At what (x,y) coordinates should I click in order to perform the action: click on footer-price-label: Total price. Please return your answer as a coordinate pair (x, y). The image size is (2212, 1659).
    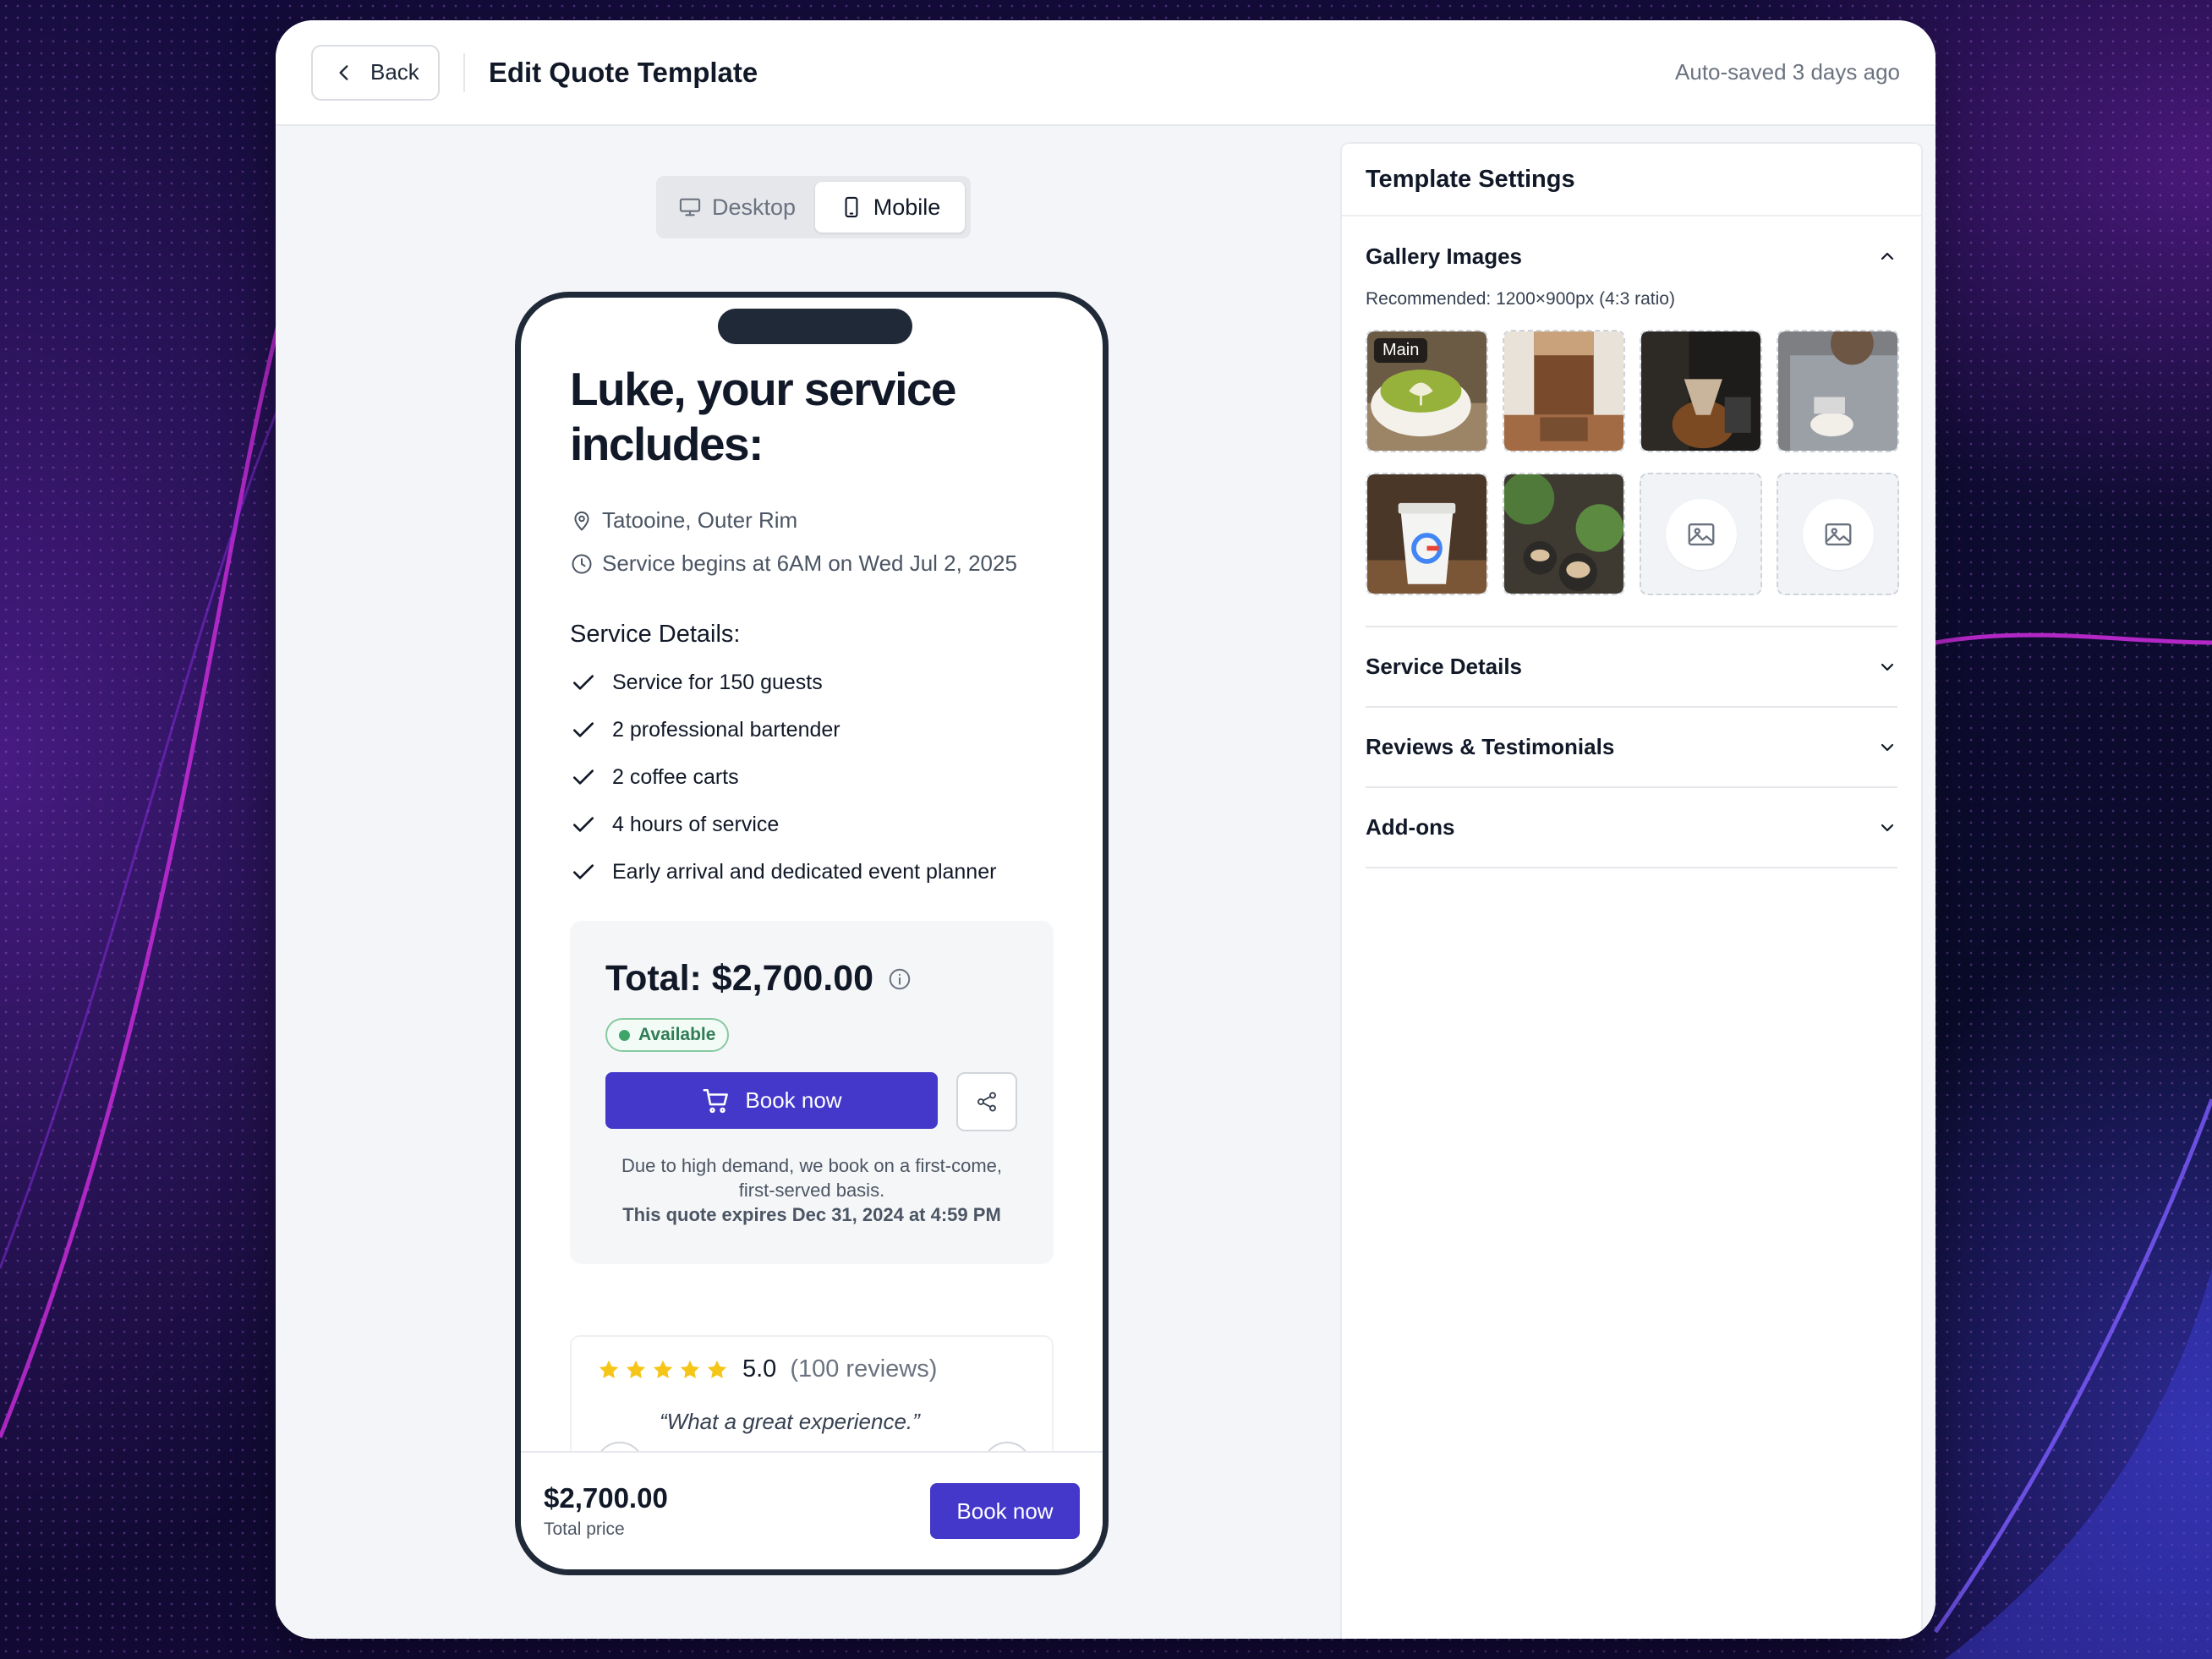
    Looking at the image, I should click on (584, 1529).